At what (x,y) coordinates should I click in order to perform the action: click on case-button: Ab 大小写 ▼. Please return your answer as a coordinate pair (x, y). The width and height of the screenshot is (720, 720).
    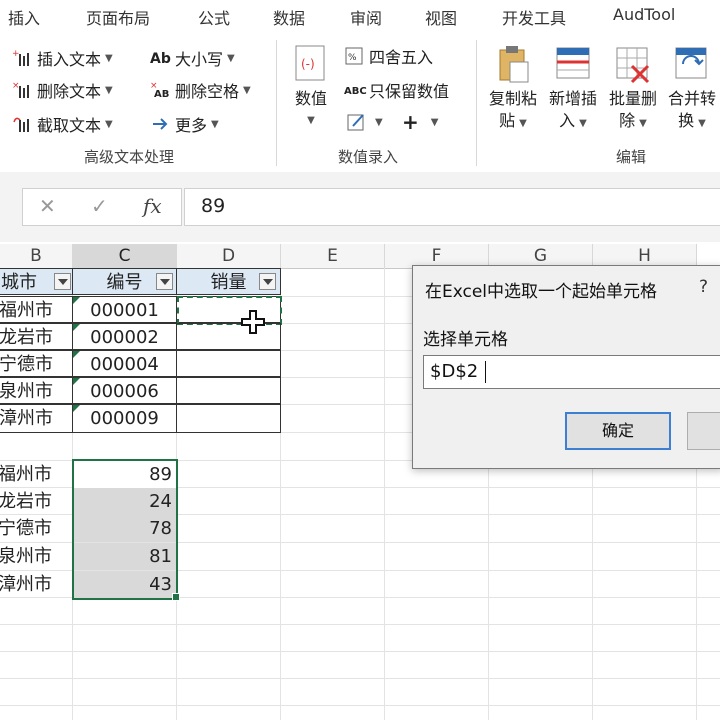
    Looking at the image, I should click on (192, 58).